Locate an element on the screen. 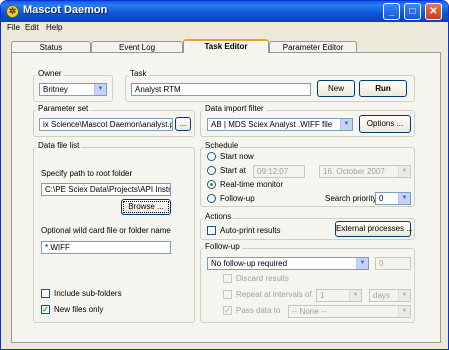  pass-data-target-dropdown: -- None -- ▼ is located at coordinates (349, 311).